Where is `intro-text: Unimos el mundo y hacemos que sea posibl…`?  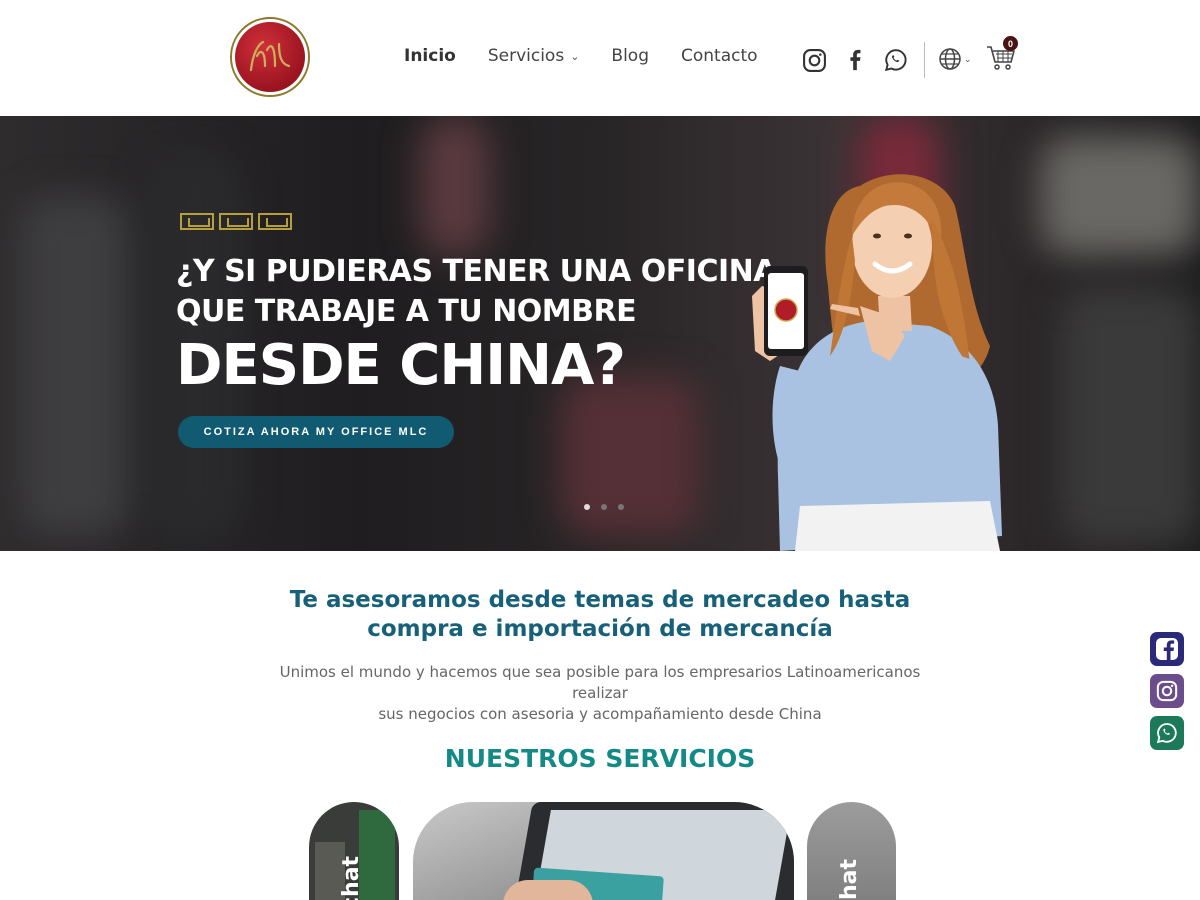
intro-text: Unimos el mundo y hacemos que sea posibl… is located at coordinates (600, 693).